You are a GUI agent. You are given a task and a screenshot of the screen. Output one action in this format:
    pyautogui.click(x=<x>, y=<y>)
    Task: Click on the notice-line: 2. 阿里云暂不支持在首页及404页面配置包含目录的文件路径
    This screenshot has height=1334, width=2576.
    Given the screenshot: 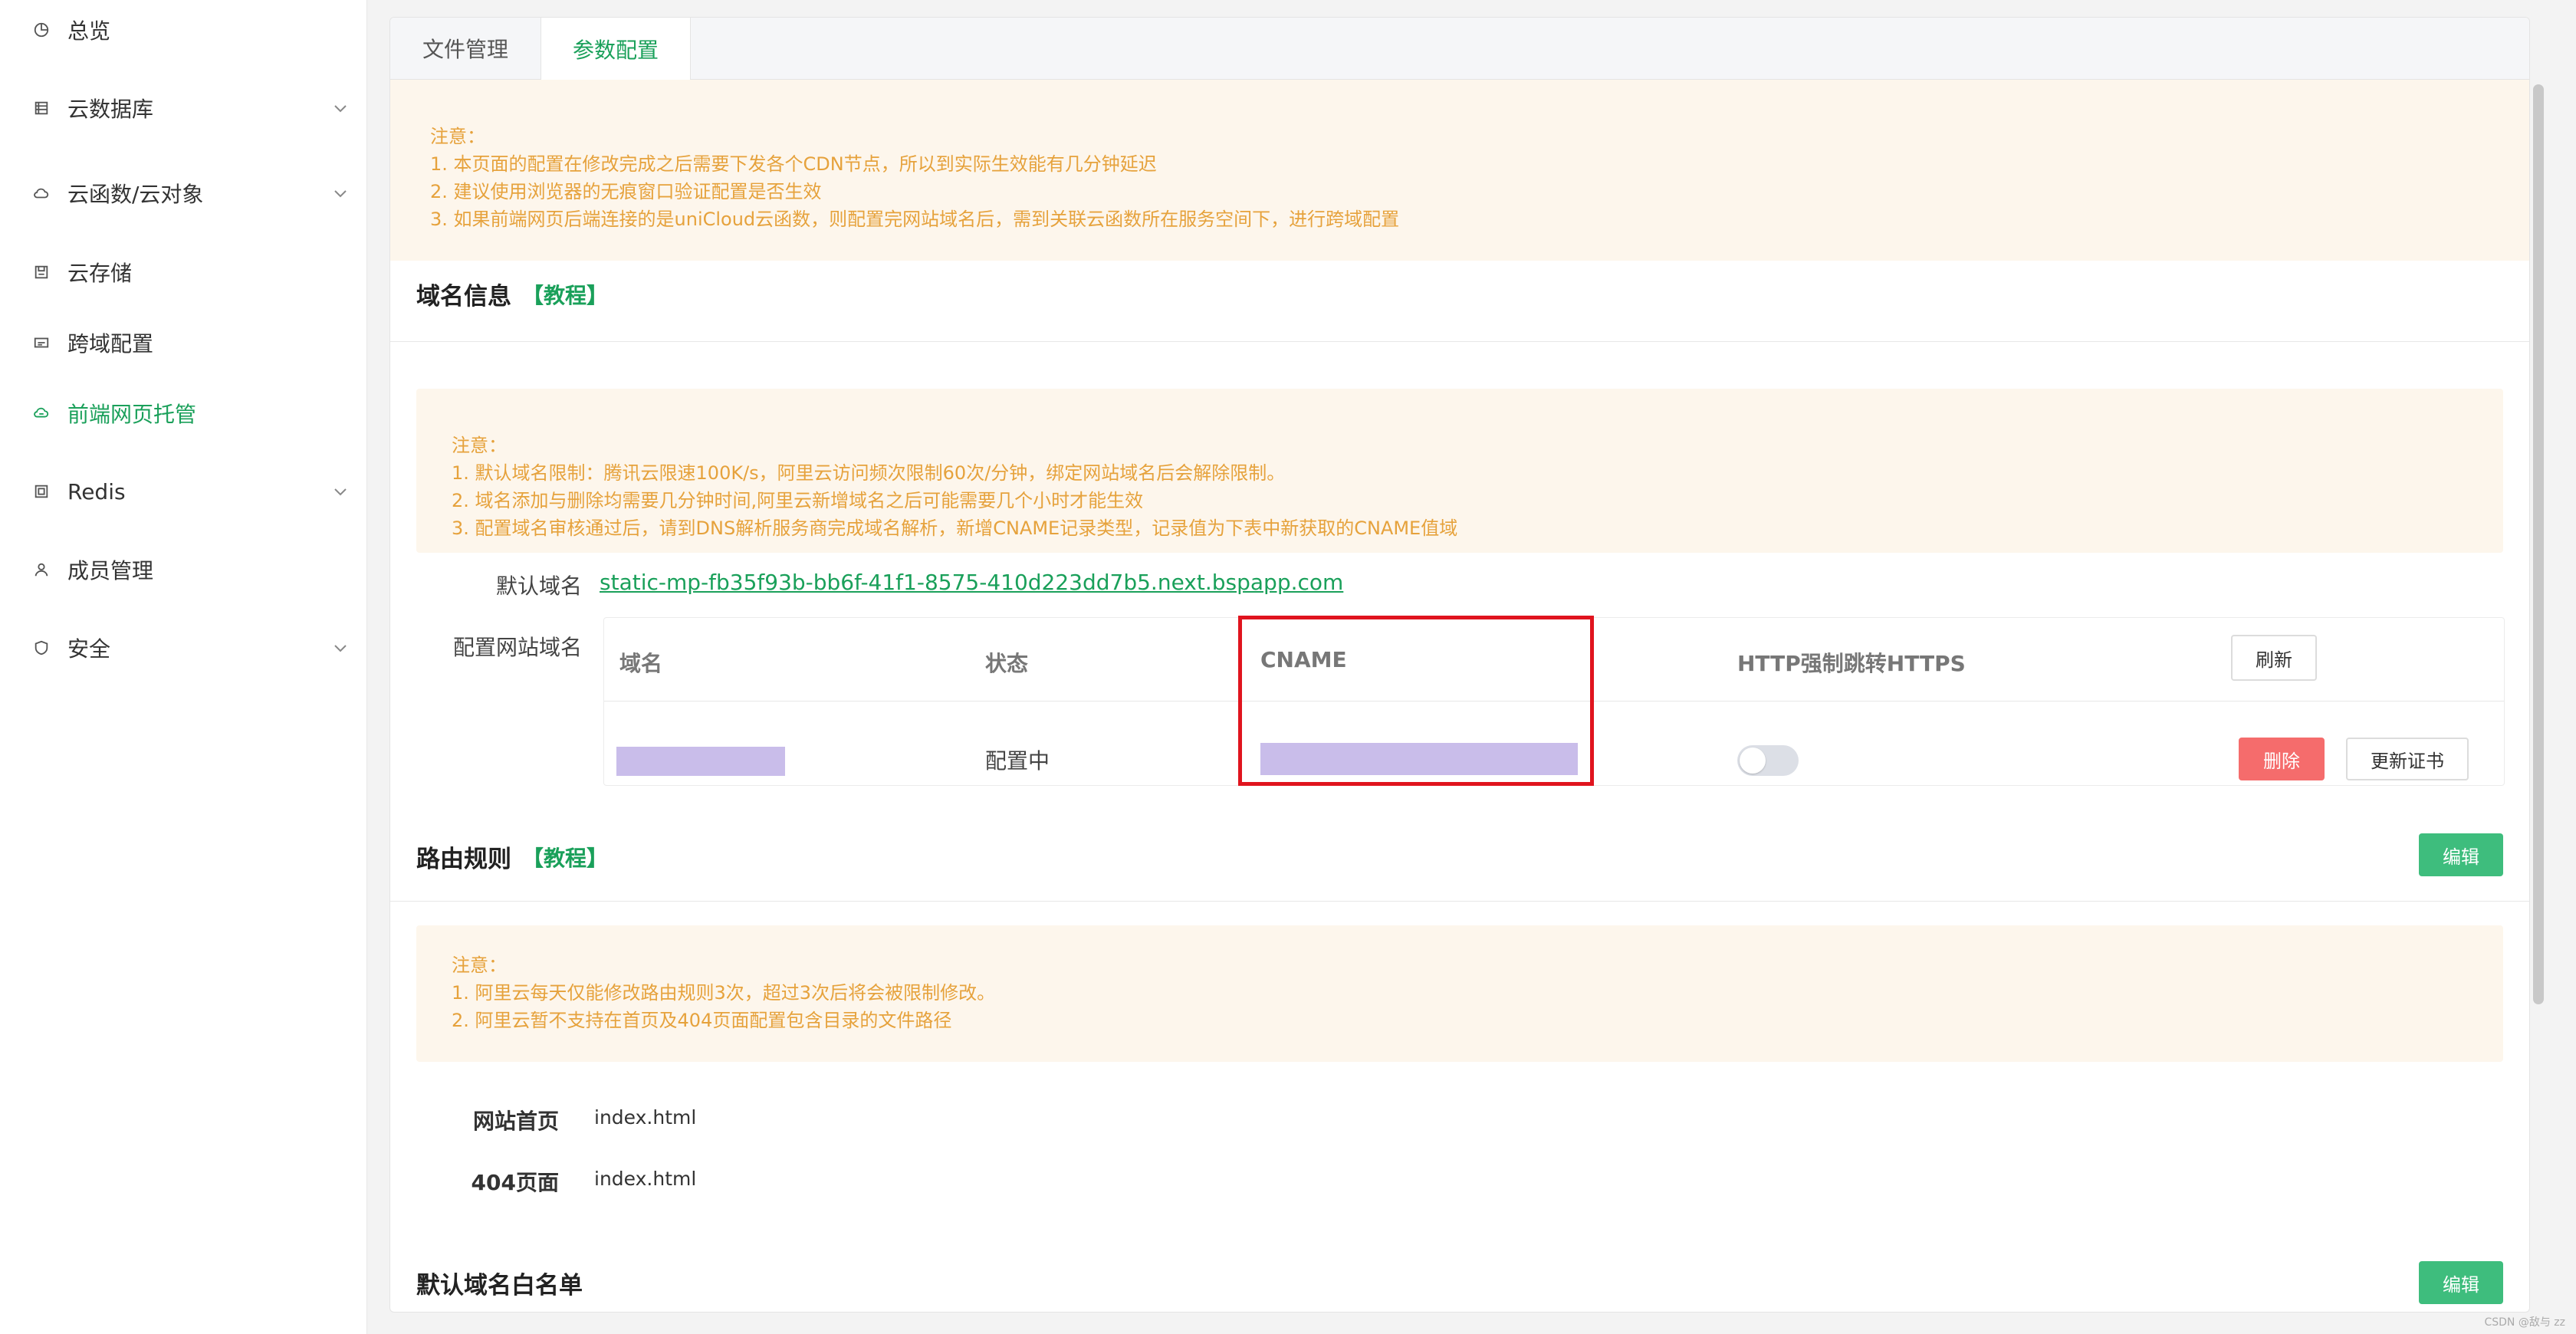 What is the action you would take?
    pyautogui.click(x=702, y=1021)
    